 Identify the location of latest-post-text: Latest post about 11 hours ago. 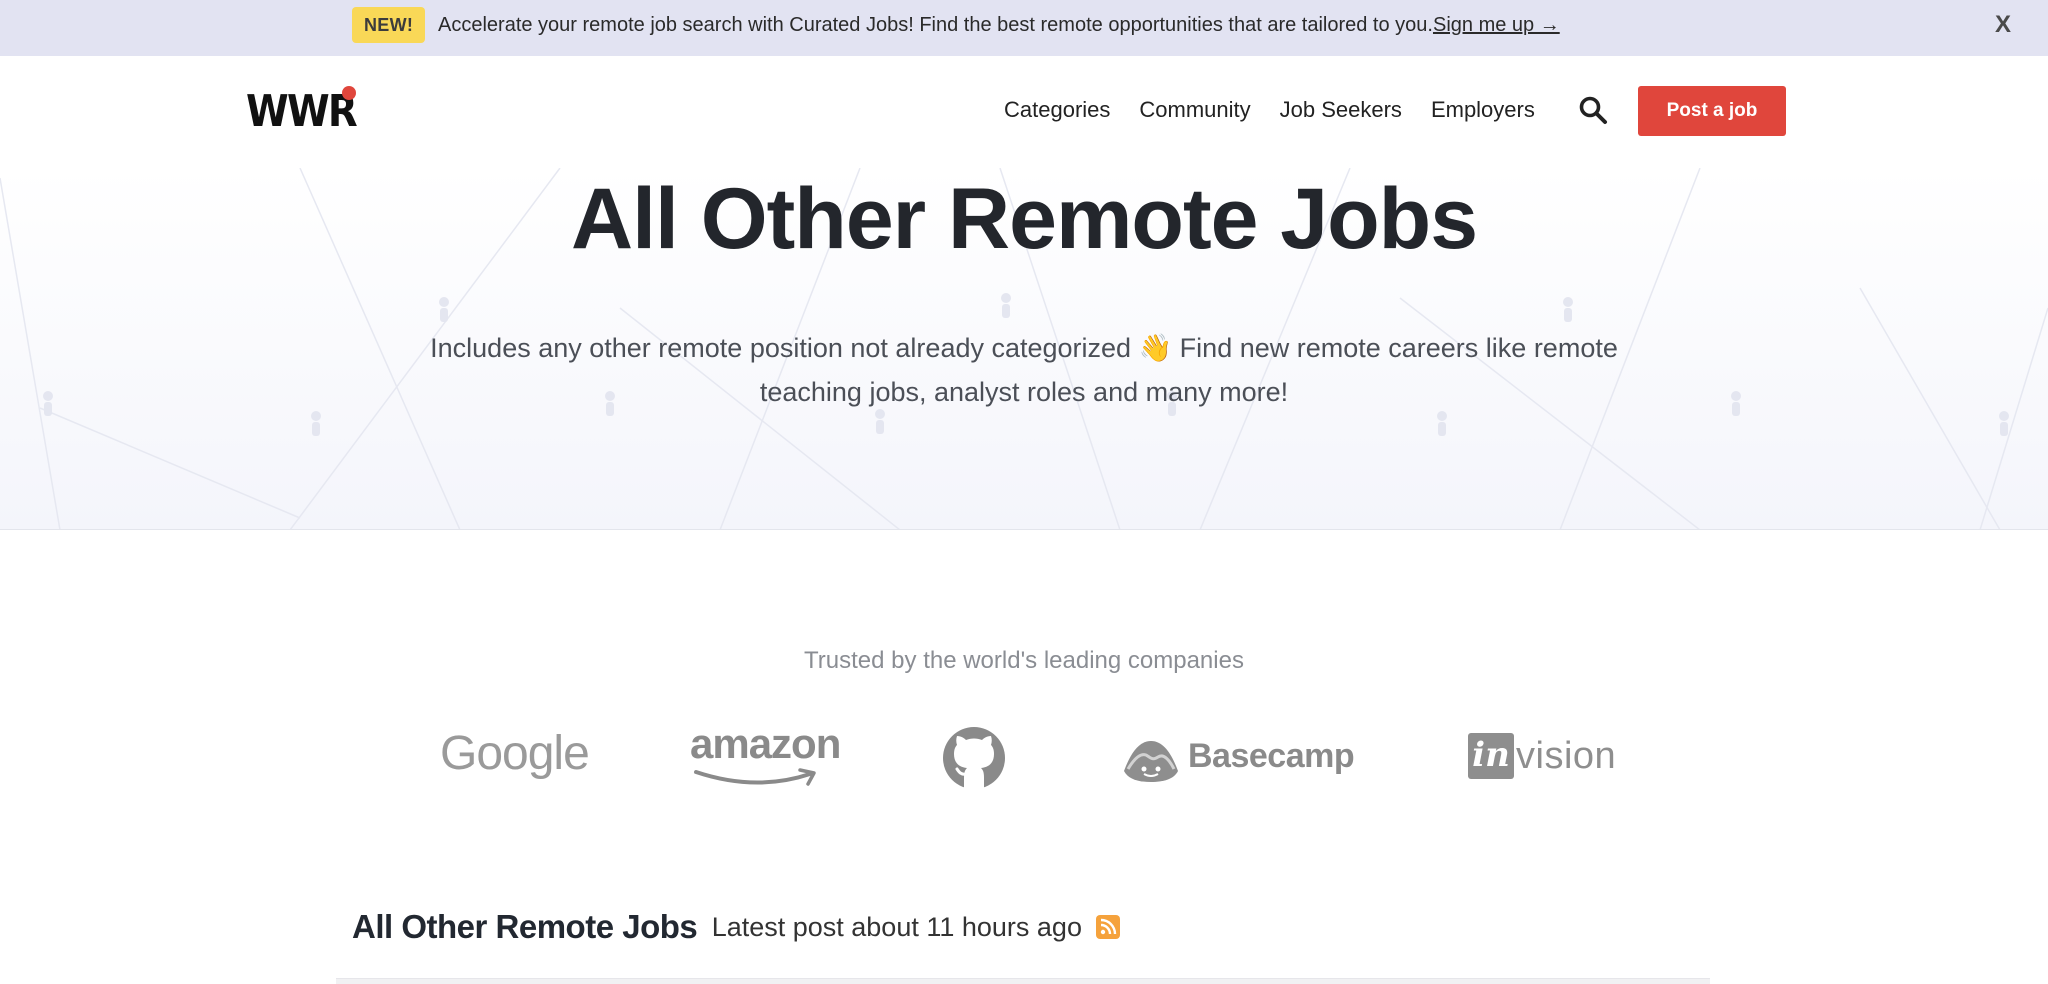
(896, 927).